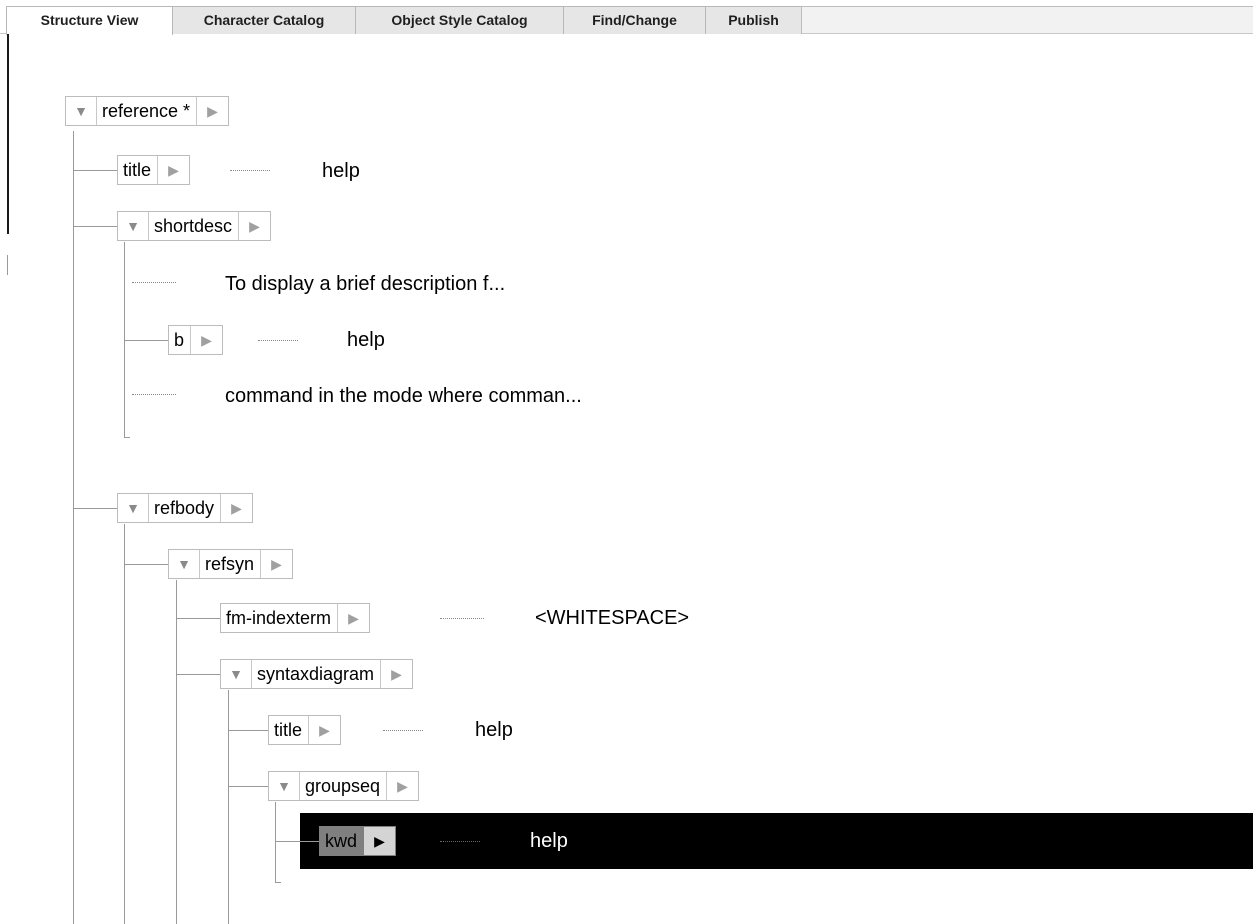 This screenshot has height=924, width=1253. Describe the element at coordinates (228, 807) in the screenshot. I see `tree-line-syntaxdiagram` at that location.